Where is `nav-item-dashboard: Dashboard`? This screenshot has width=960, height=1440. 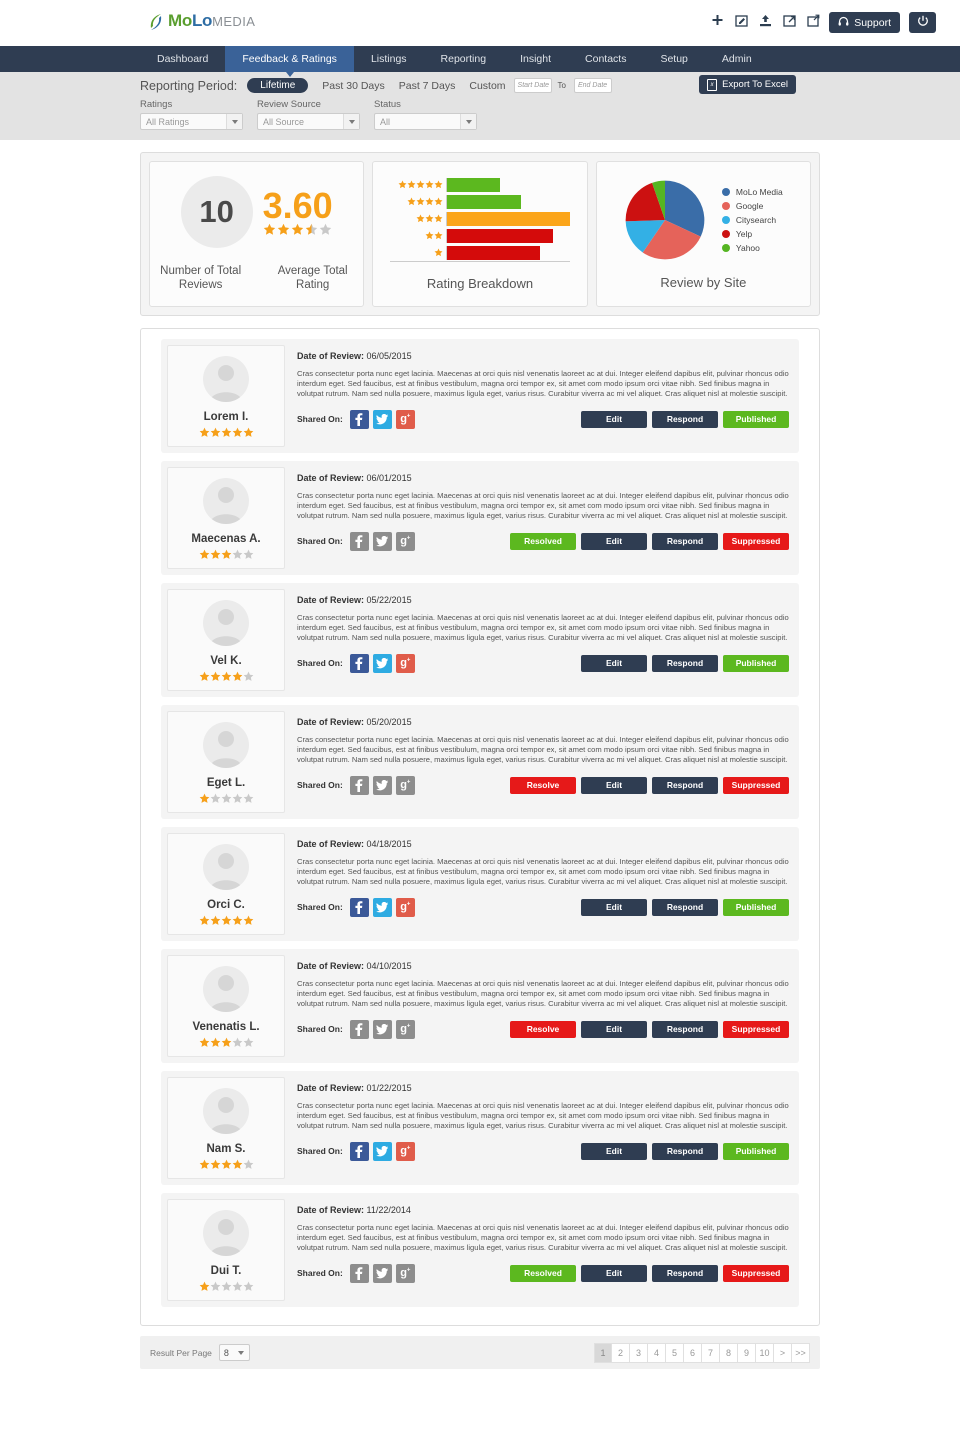
nav-item-dashboard: Dashboard is located at coordinates (182, 59).